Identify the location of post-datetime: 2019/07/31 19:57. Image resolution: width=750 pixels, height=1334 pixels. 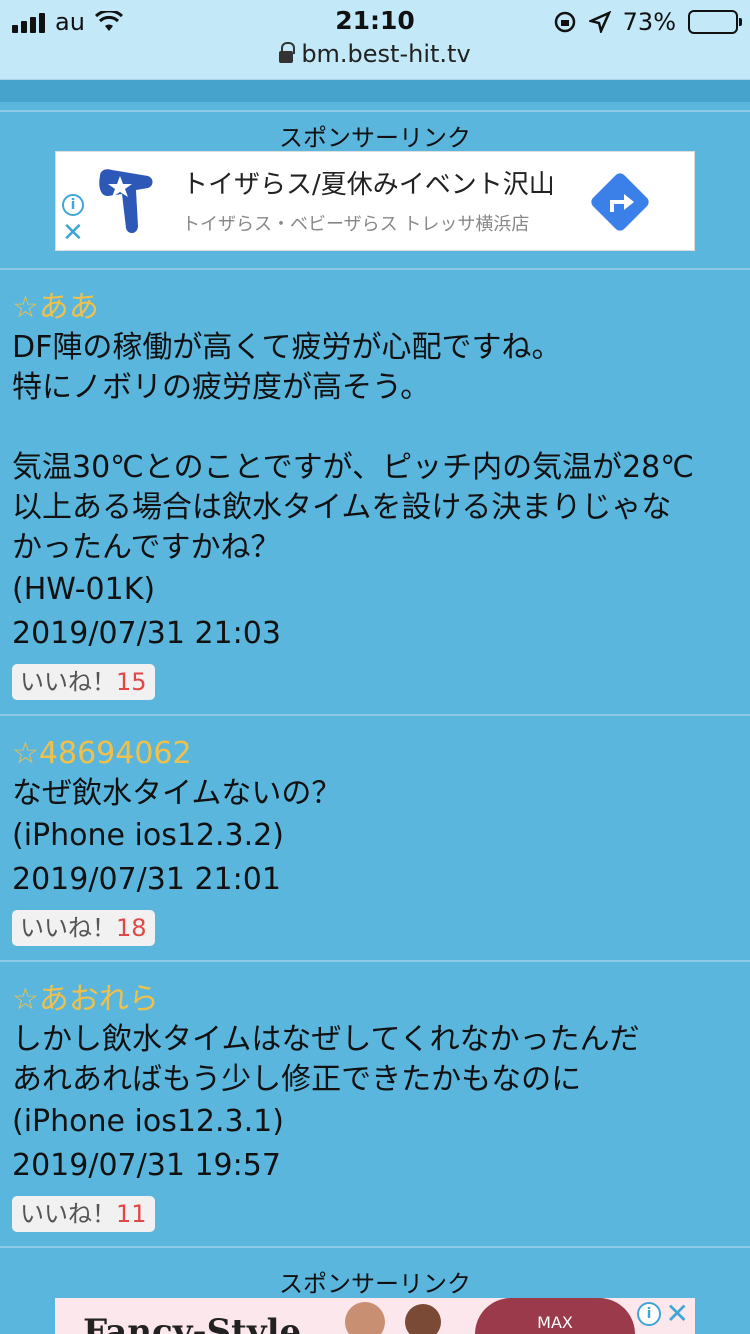
(146, 1165).